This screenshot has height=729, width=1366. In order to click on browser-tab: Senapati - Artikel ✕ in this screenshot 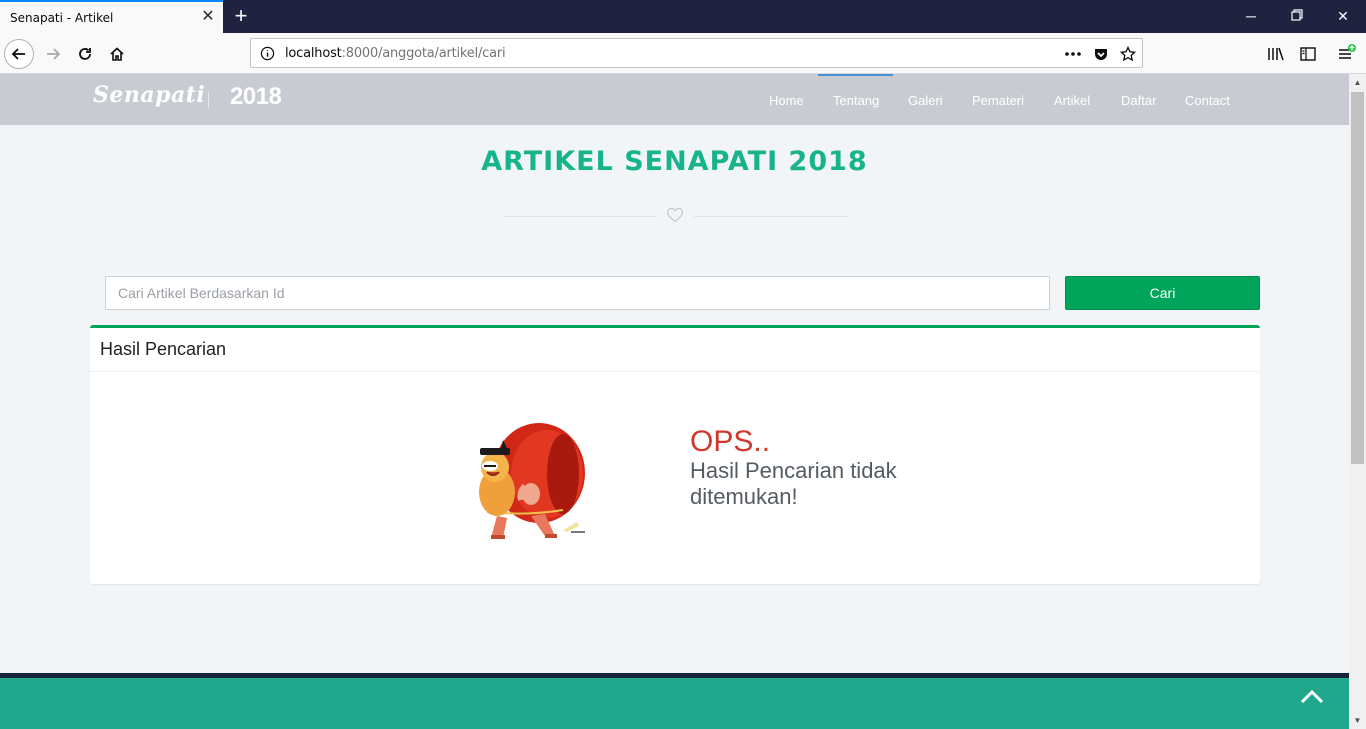, I will do `click(111, 16)`.